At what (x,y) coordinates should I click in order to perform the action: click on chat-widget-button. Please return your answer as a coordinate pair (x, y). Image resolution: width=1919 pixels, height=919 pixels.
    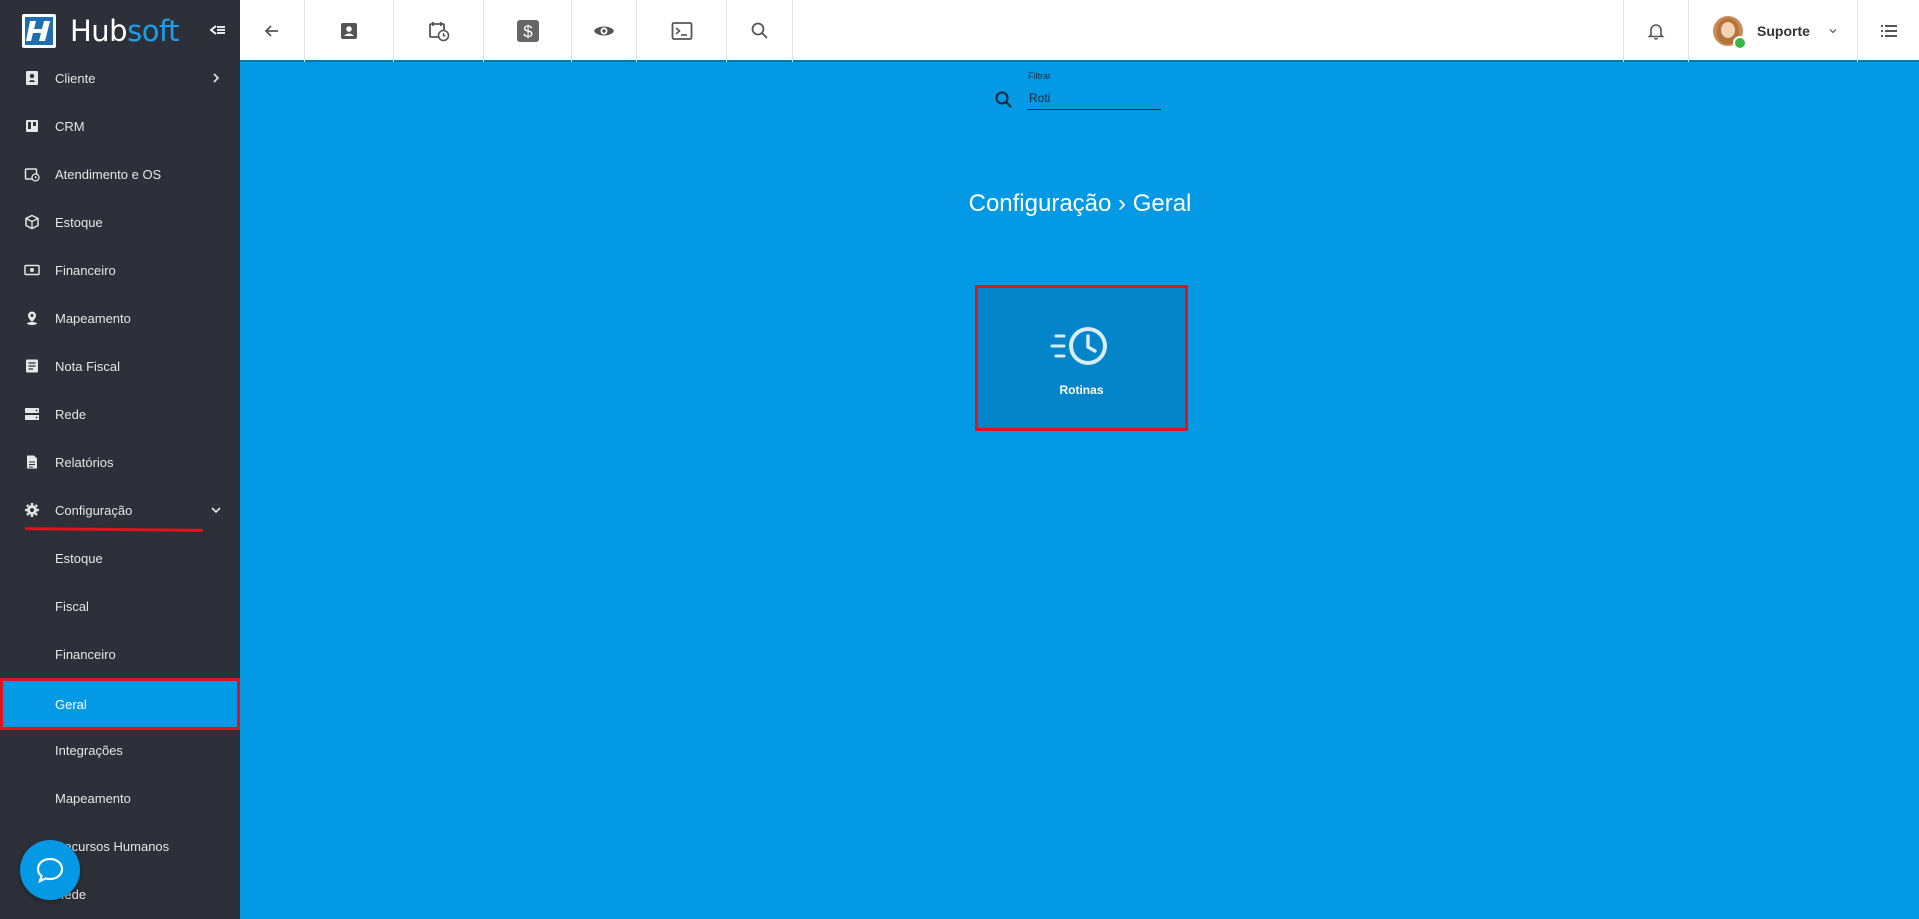
    Looking at the image, I should click on (50, 870).